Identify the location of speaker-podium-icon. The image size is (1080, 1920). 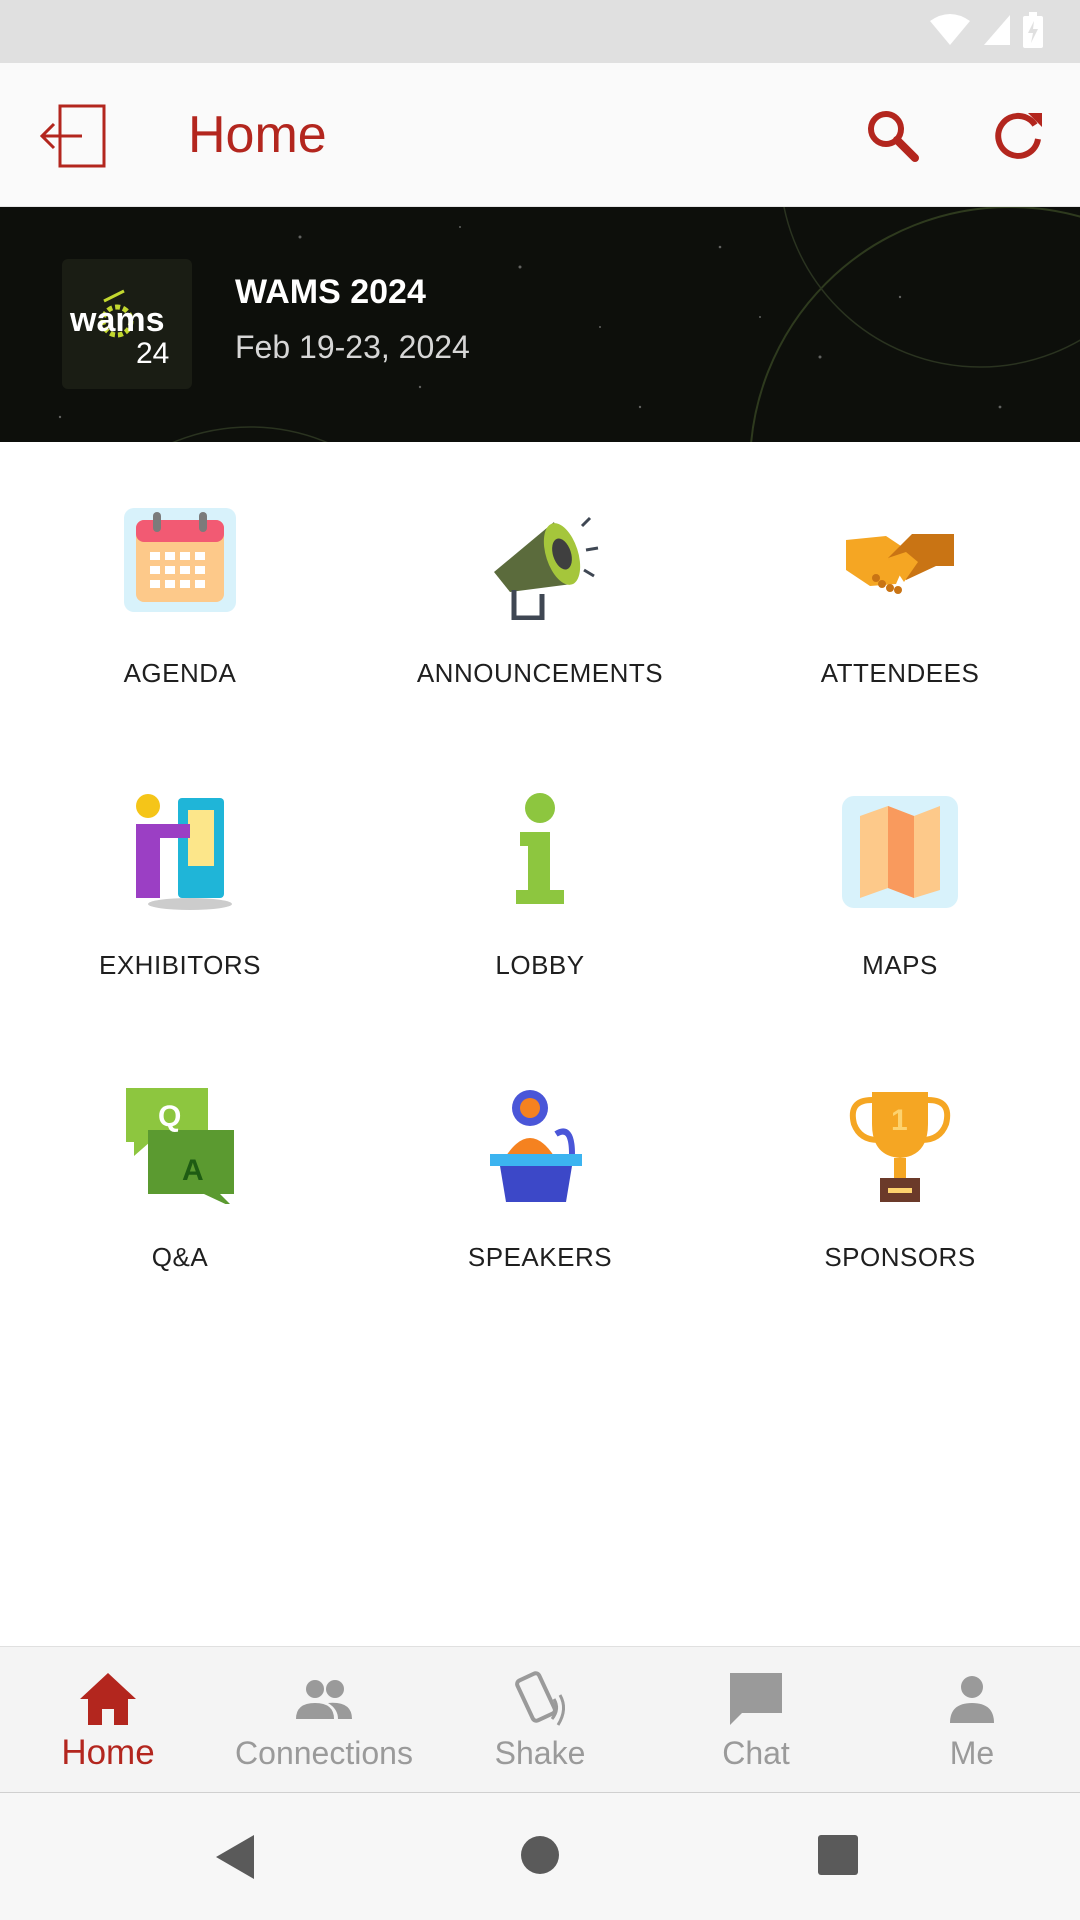
(536, 1146).